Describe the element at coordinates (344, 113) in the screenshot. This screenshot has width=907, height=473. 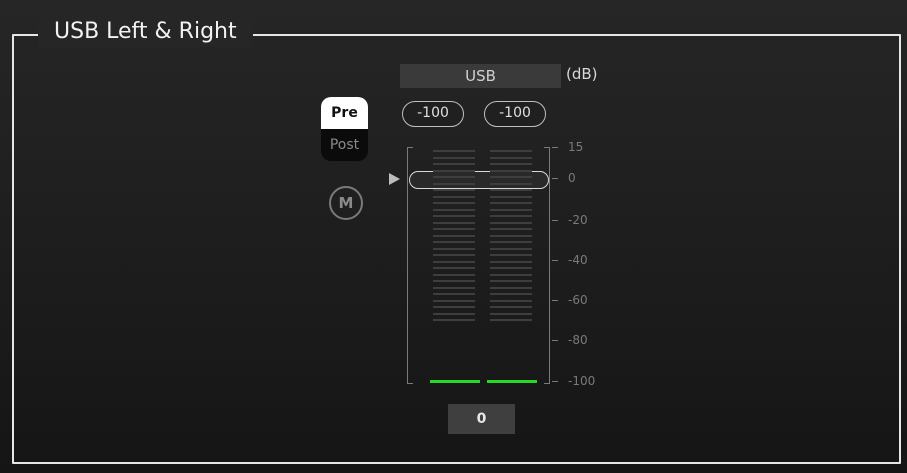
I see `pre-button: Pre` at that location.